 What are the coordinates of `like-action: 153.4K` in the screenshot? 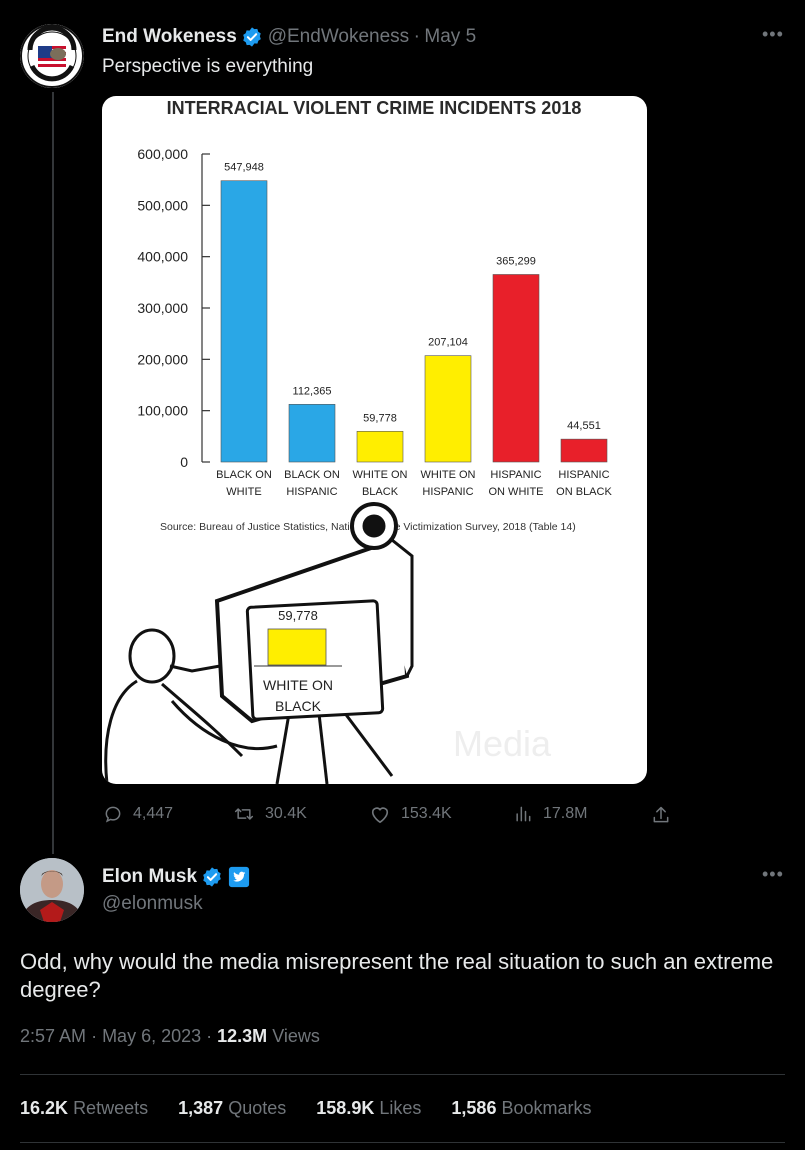 It's located at (410, 814).